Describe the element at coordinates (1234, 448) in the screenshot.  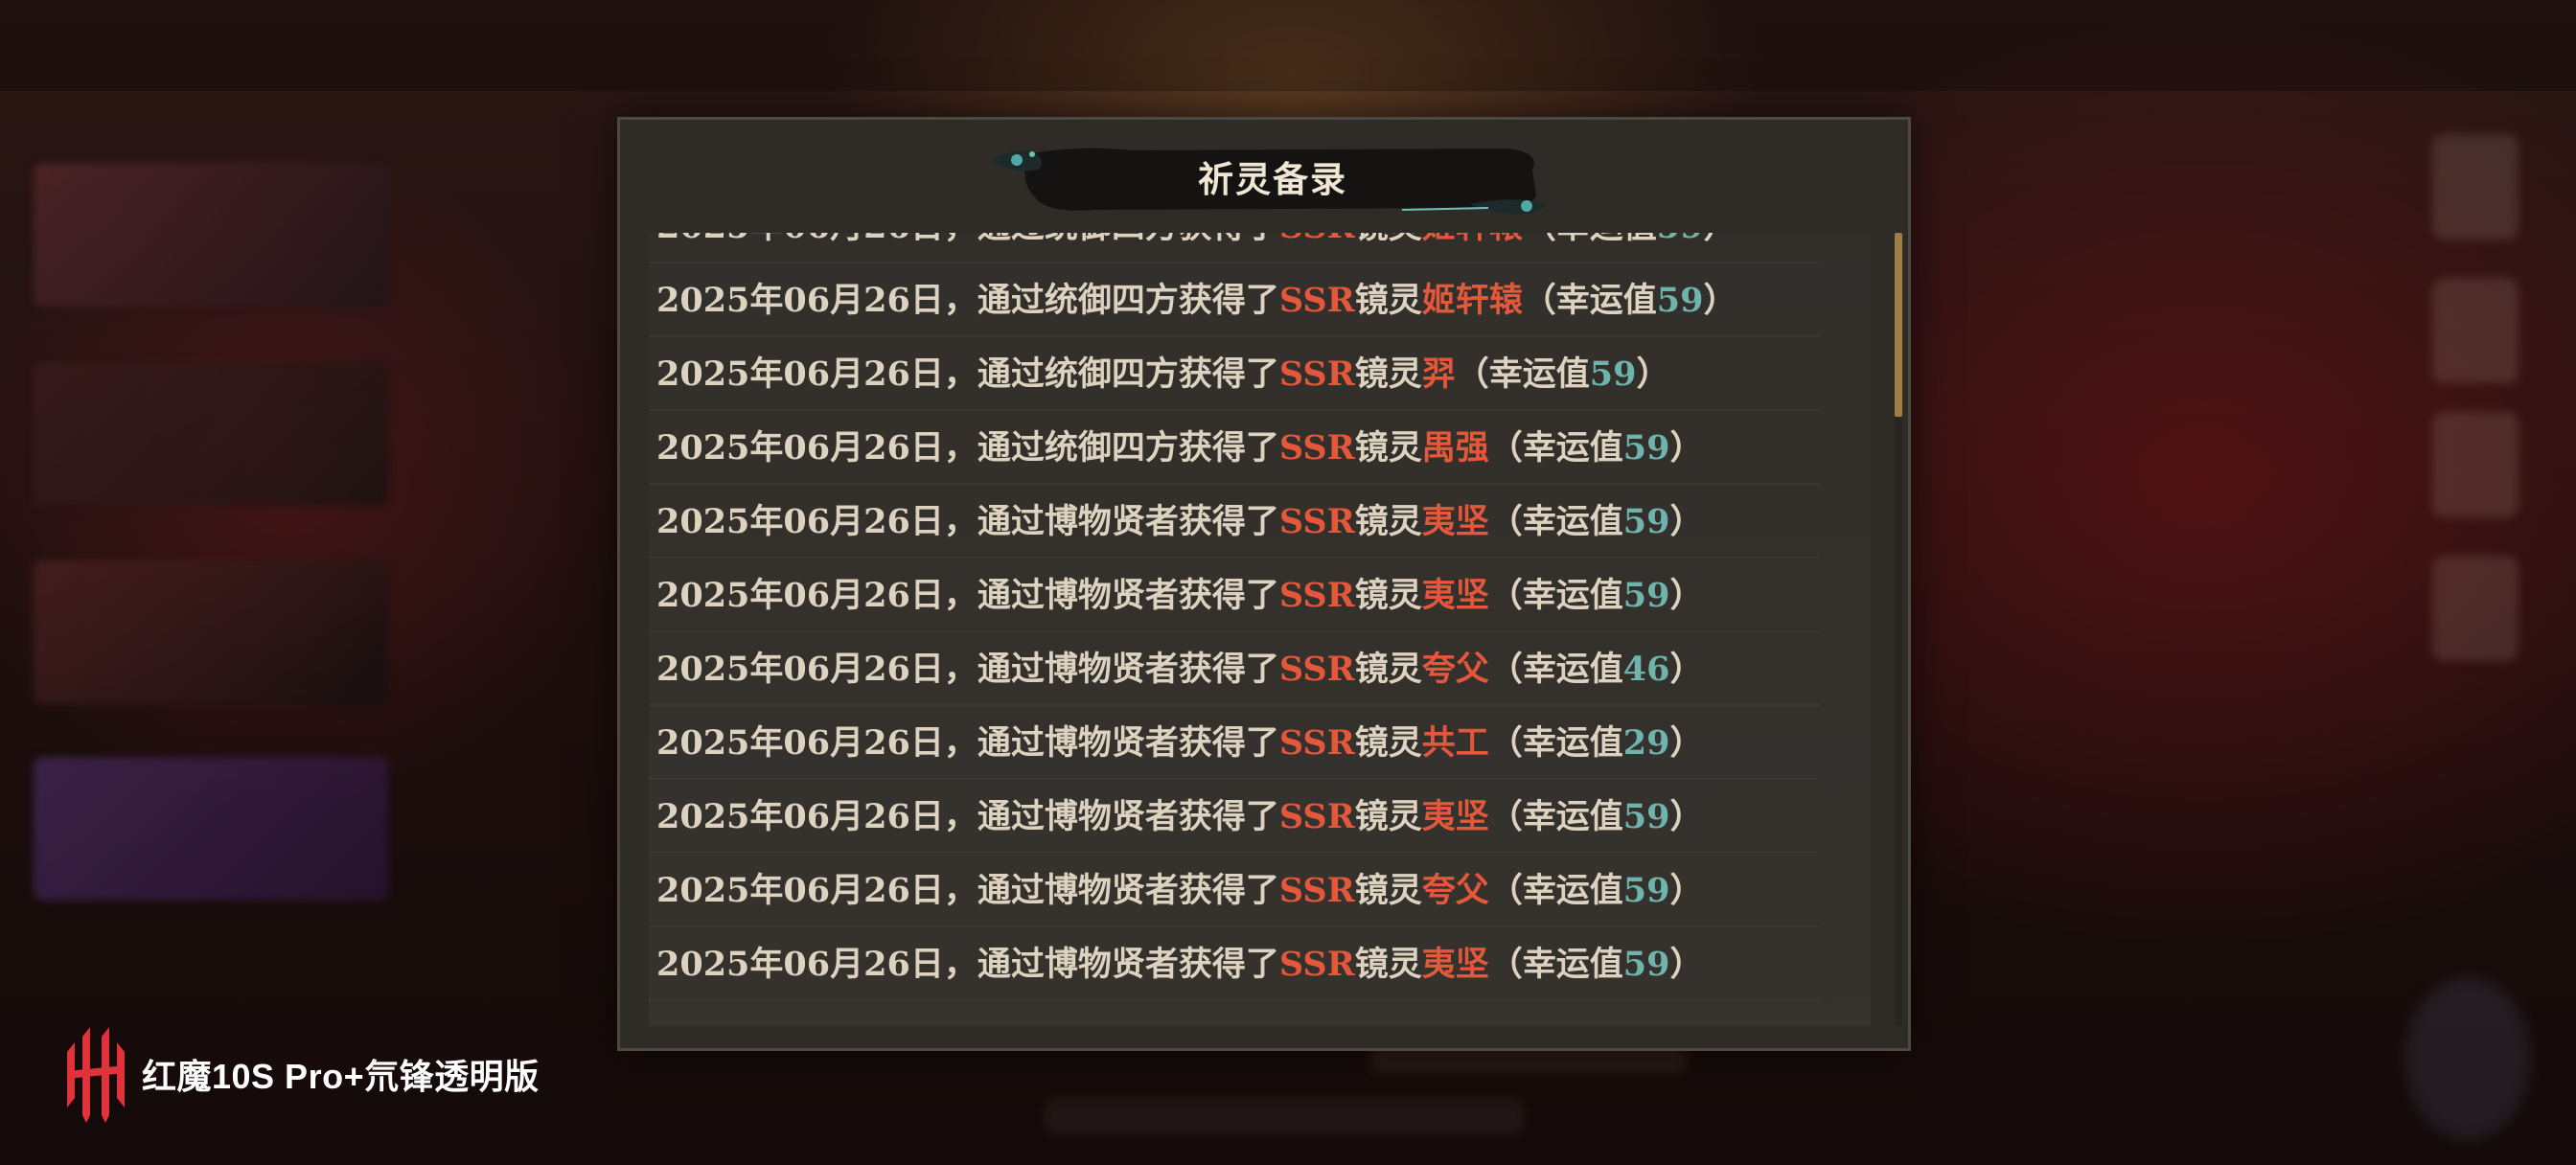
I see `record-row: 2025年06月26日，通过统御四方获得了SSR镜灵禺强（幸运值59）` at that location.